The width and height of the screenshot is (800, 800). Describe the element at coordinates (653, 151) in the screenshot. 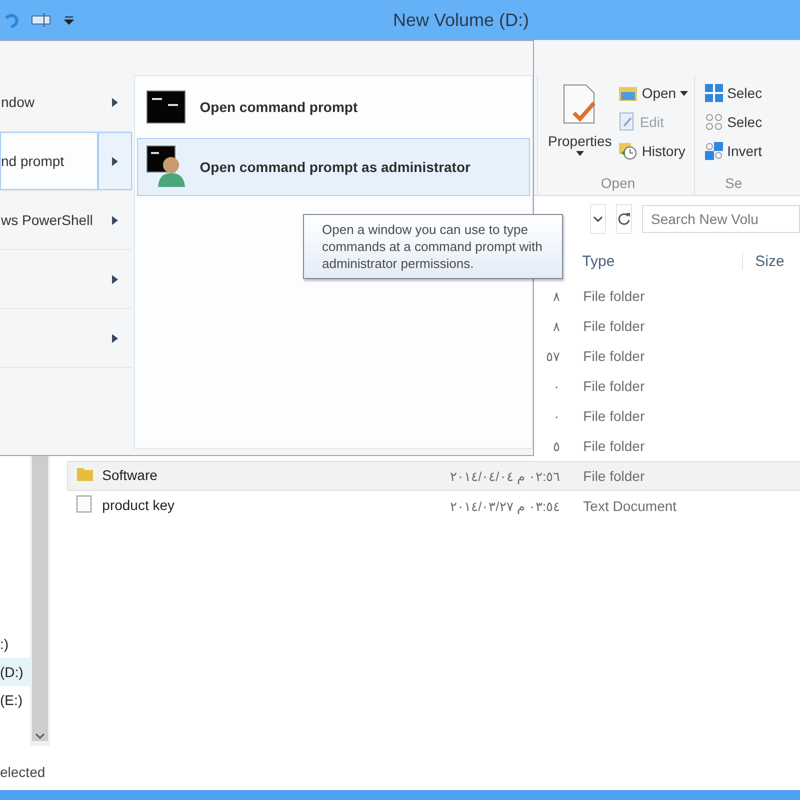

I see `ribbon-button: History` at that location.